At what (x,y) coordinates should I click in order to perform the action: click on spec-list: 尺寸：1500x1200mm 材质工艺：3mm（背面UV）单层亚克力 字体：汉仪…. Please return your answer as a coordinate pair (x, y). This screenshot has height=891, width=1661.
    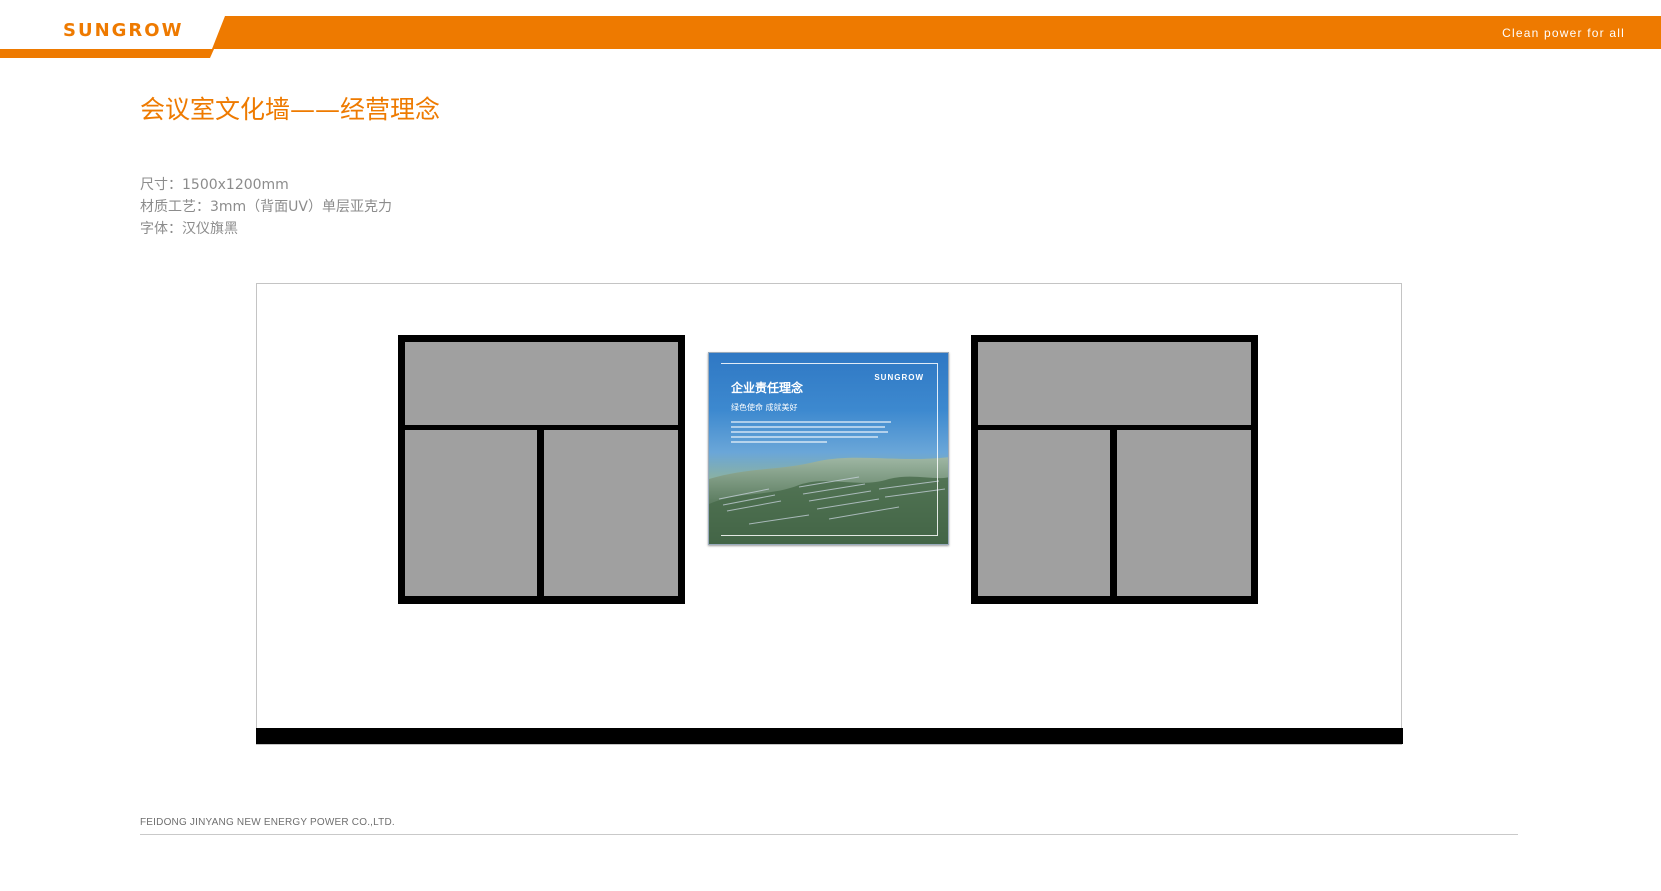
    Looking at the image, I should click on (266, 207).